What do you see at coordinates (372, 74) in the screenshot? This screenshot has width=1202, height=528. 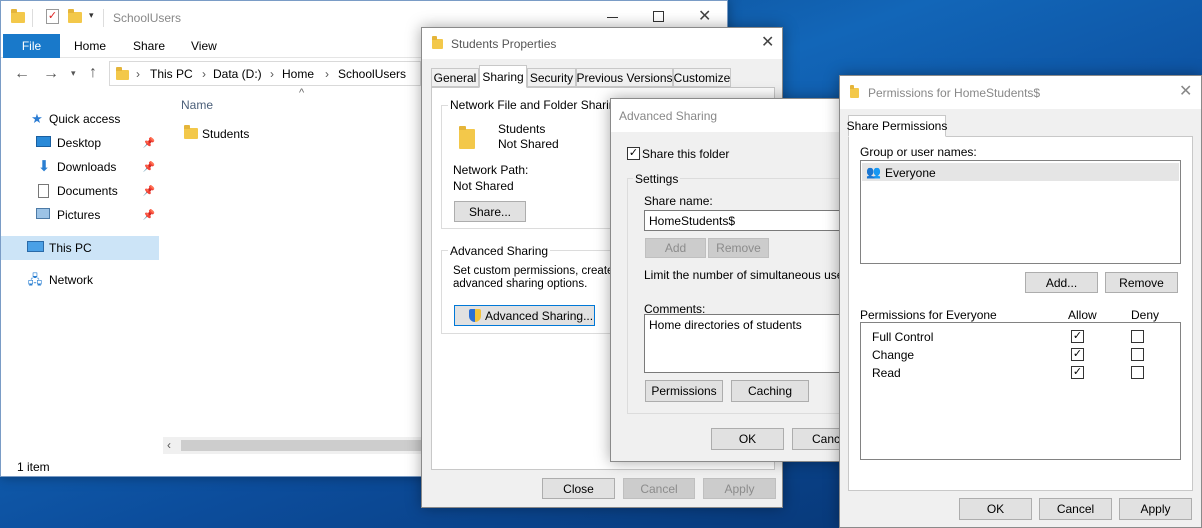 I see `breadcrumb-schoolusers: SchoolUsers` at bounding box center [372, 74].